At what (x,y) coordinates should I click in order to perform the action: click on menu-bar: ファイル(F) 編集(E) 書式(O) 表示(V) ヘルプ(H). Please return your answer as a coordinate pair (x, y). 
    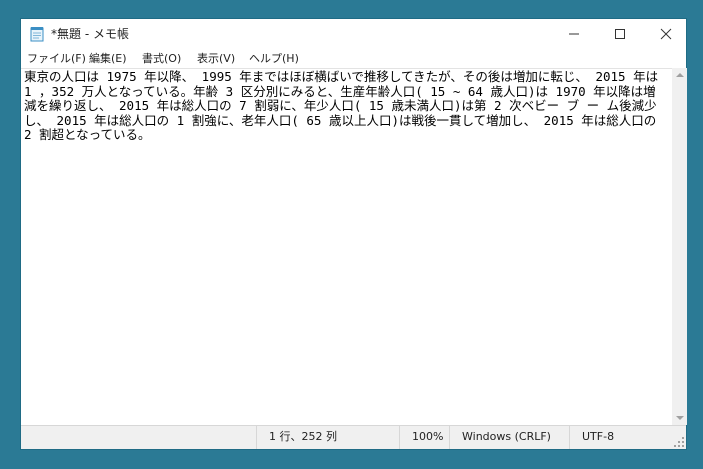
    Looking at the image, I should click on (353, 58).